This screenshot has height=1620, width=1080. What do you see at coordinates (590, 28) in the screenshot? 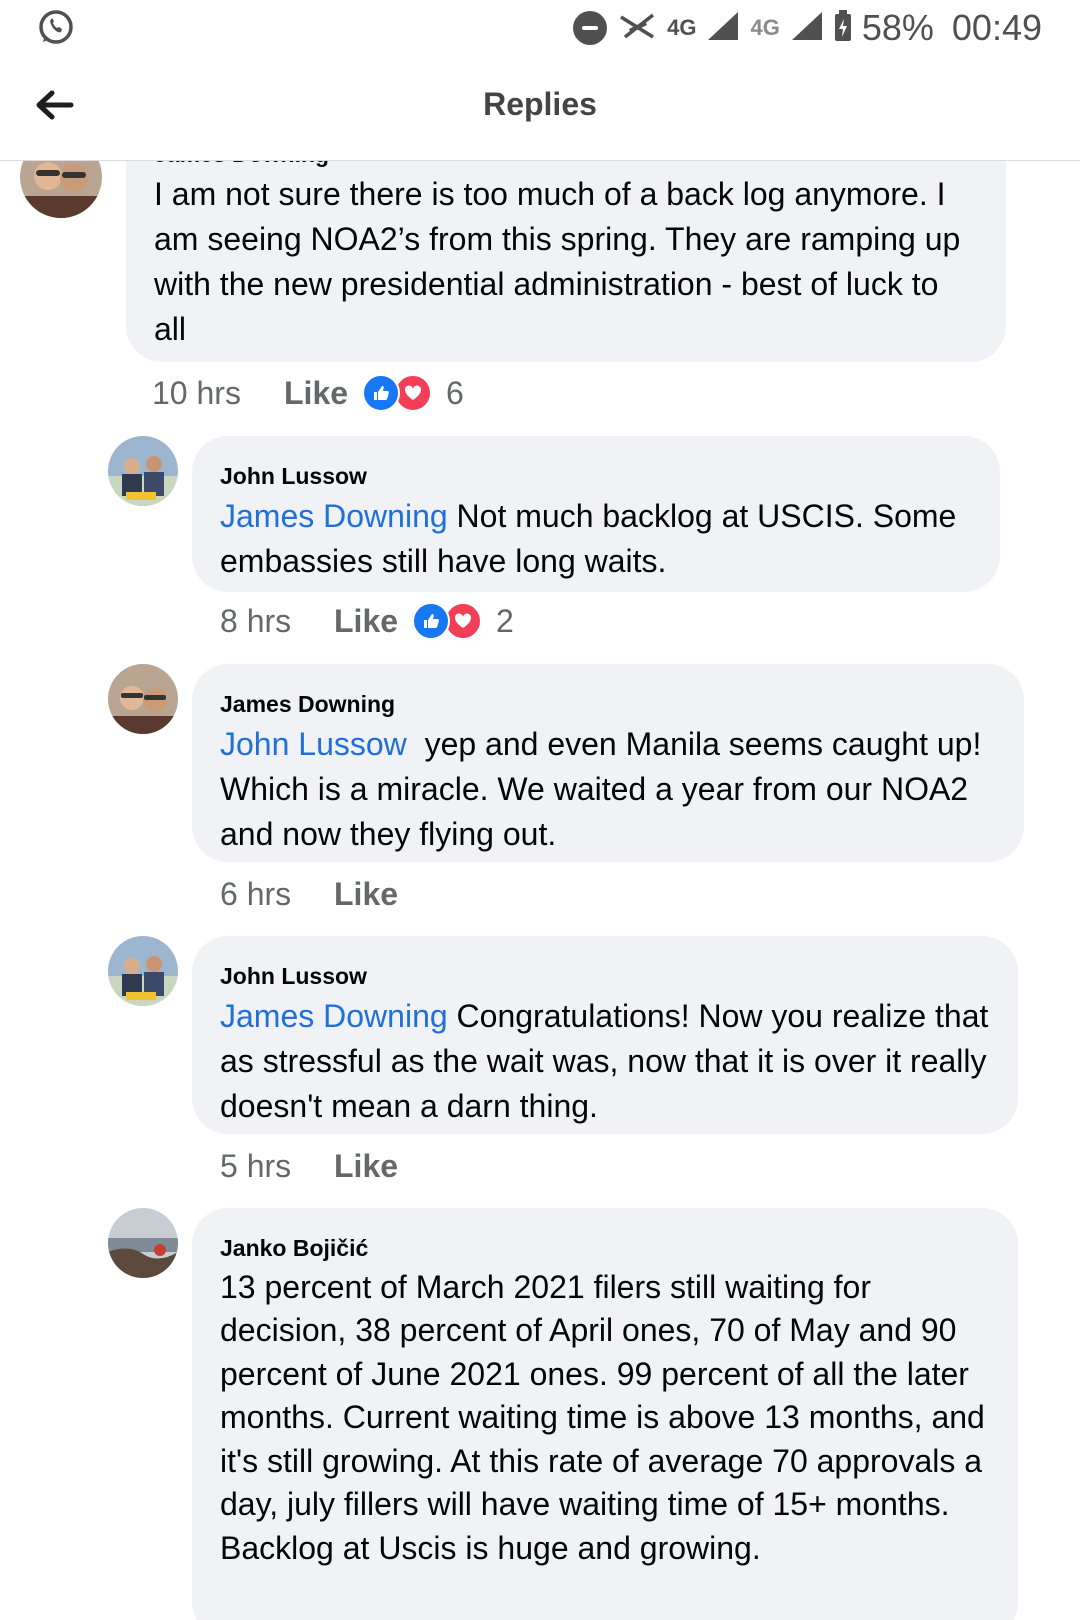
I see `do-not-disturb-icon` at bounding box center [590, 28].